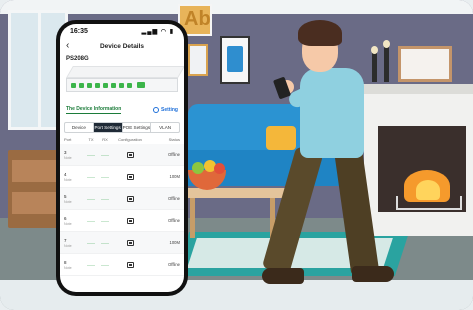 The height and width of the screenshot is (310, 473). I want to click on setting-label: Setting, so click(169, 110).